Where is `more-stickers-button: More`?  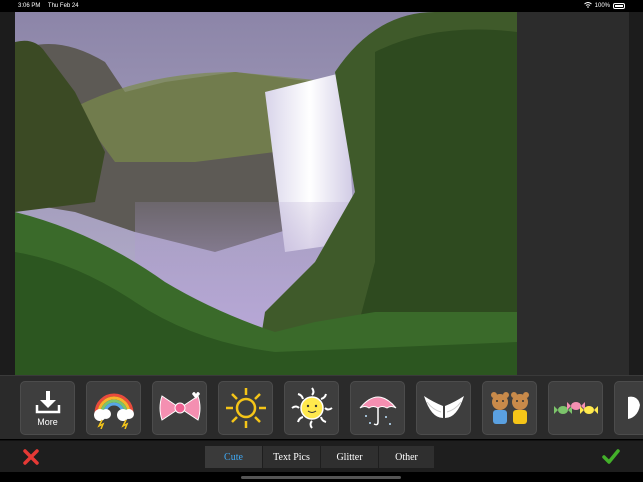
more-stickers-button: More is located at coordinates (47, 408).